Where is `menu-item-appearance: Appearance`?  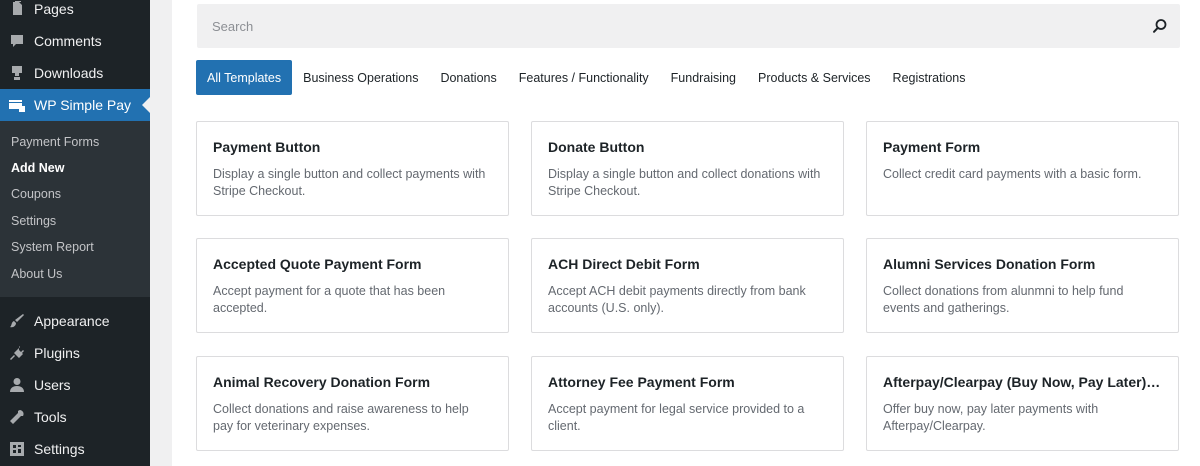 menu-item-appearance: Appearance is located at coordinates (75, 321).